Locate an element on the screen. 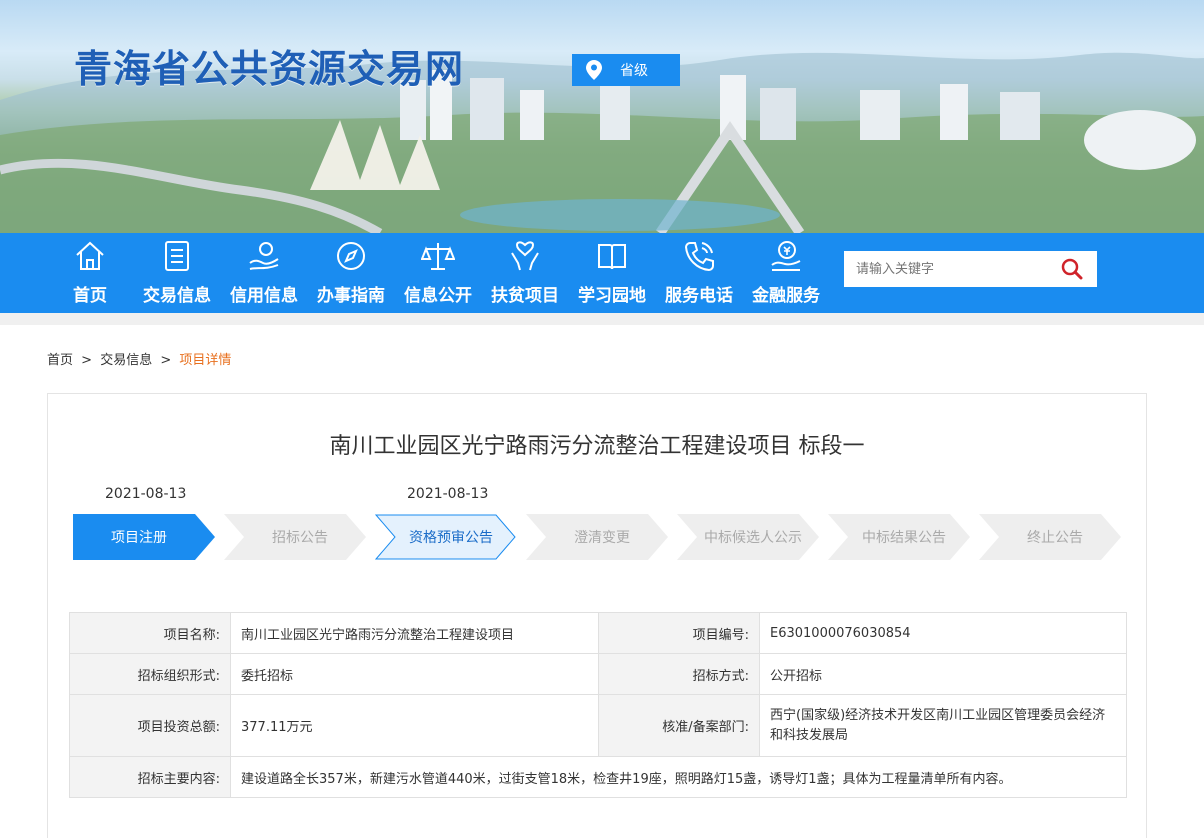 The image size is (1204, 838). nav-item-guide: 办事指南 is located at coordinates (351, 273).